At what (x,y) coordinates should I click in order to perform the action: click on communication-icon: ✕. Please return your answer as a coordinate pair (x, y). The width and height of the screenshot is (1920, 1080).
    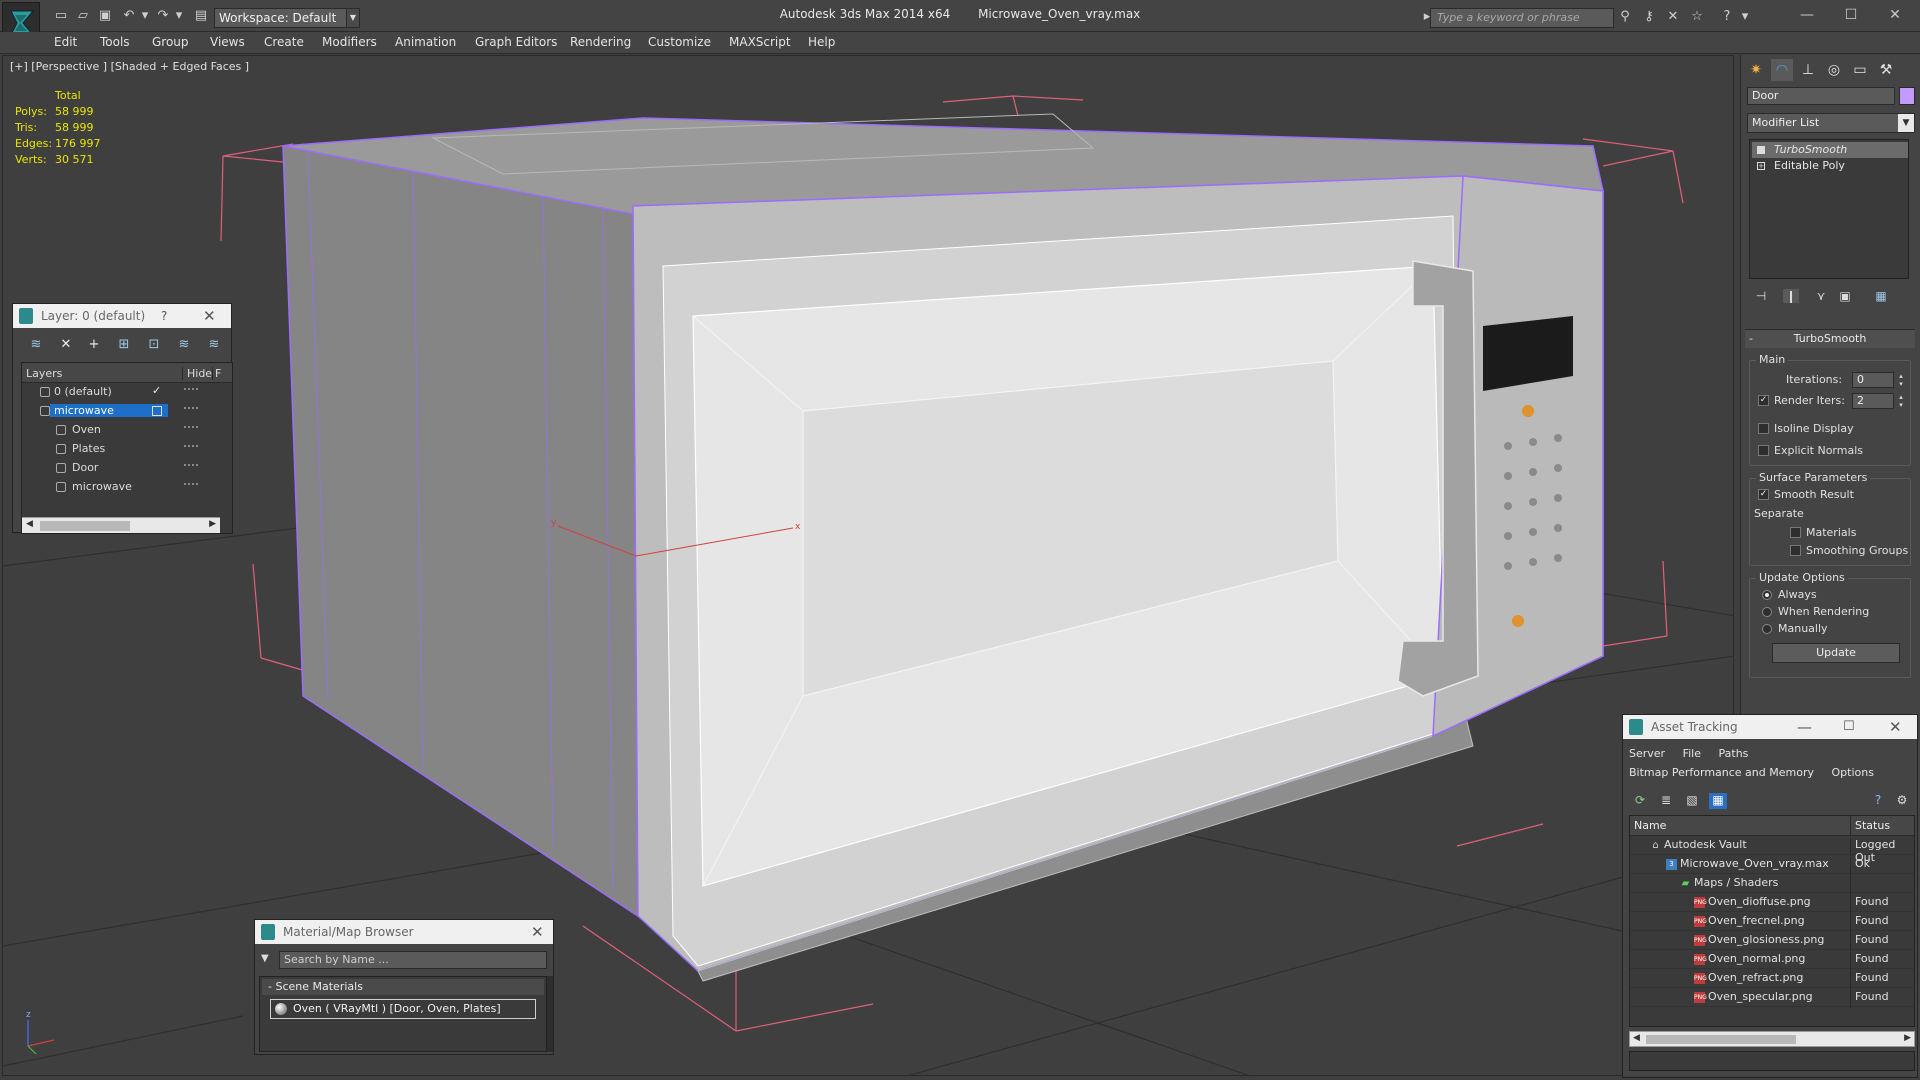
    Looking at the image, I should click on (1673, 17).